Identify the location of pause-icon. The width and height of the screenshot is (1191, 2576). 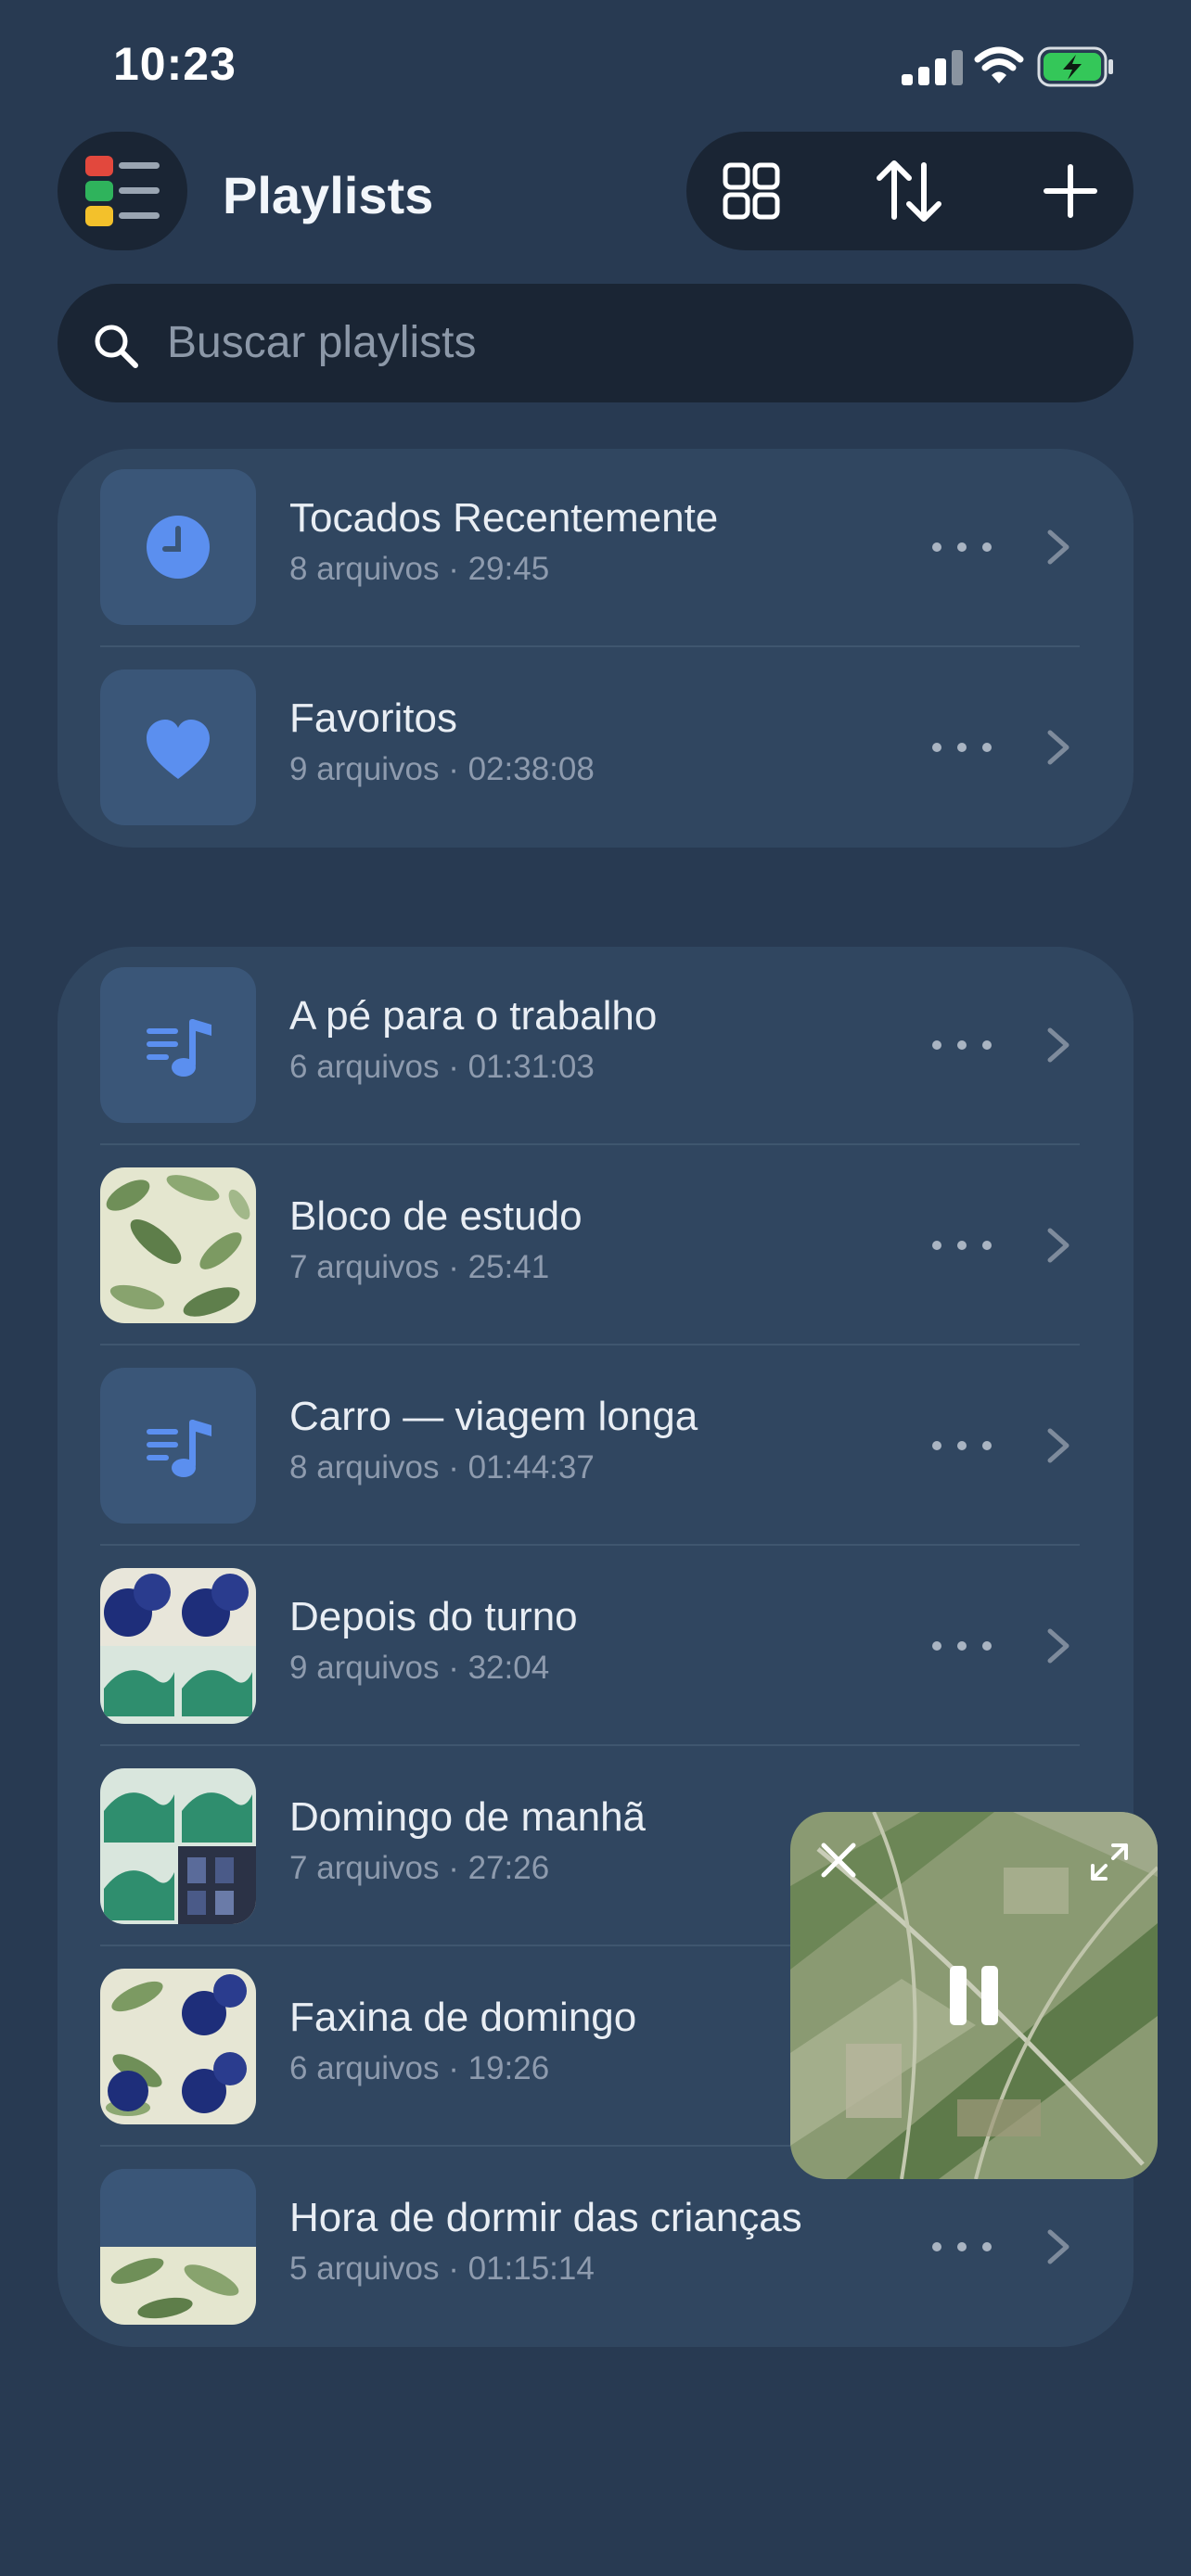
(973, 1995).